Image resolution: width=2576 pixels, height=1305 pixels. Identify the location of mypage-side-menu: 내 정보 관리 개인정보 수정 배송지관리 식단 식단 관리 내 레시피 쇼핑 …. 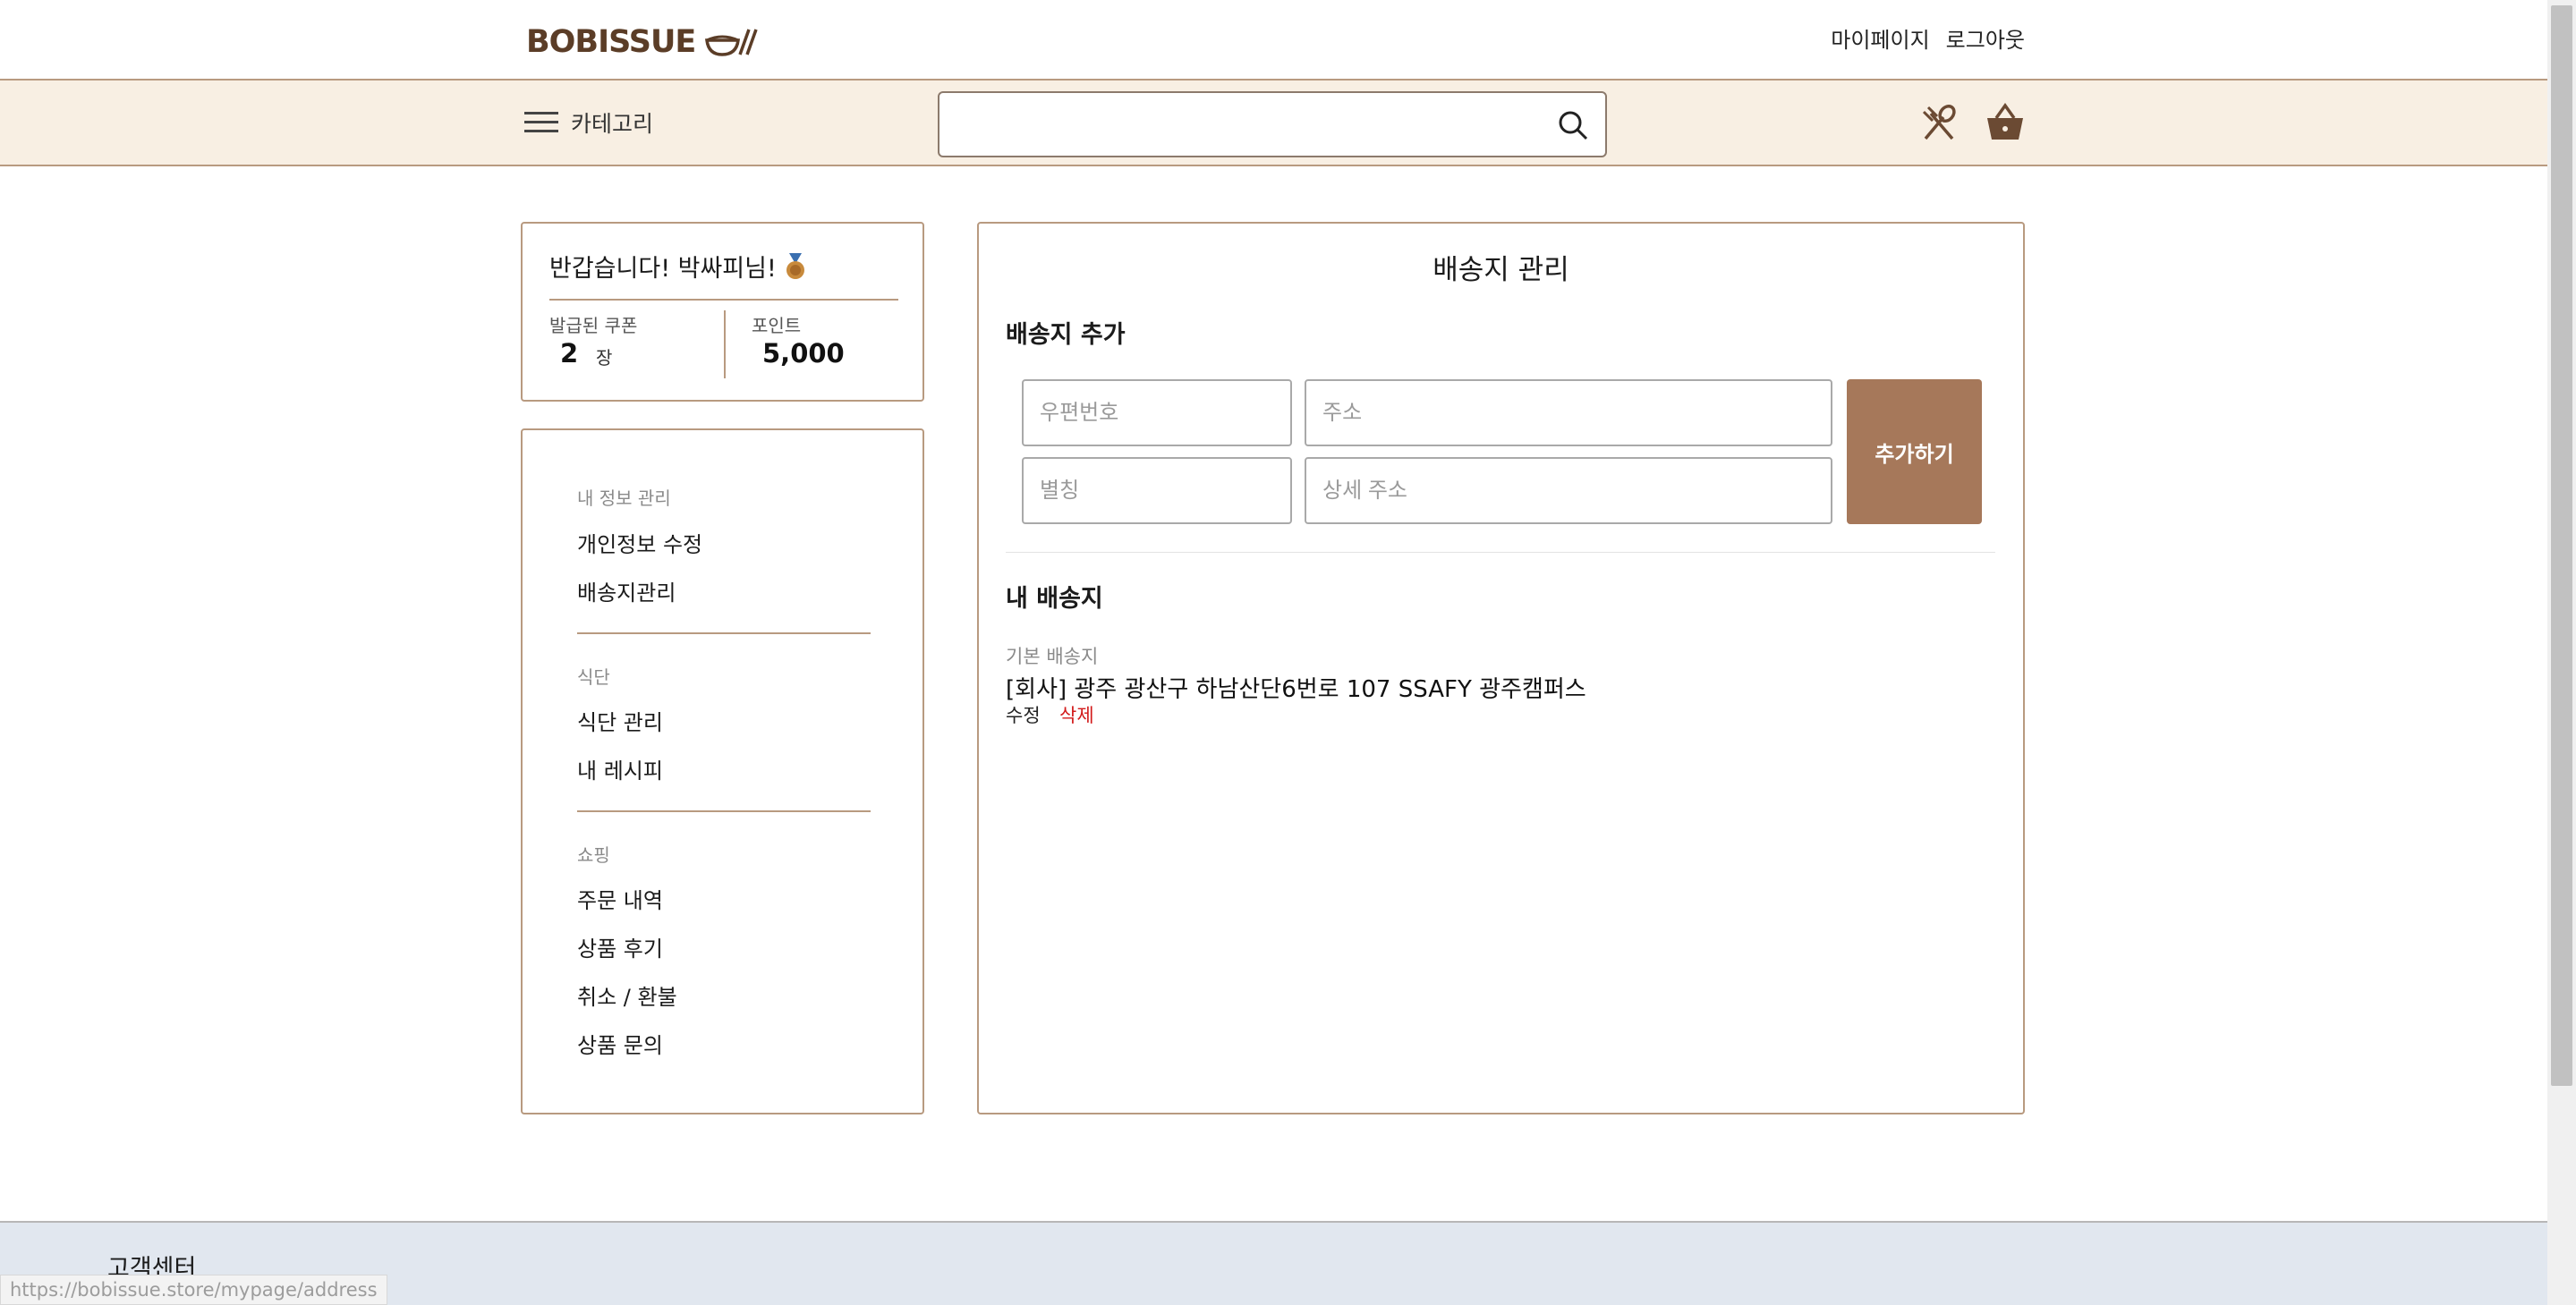
(722, 771).